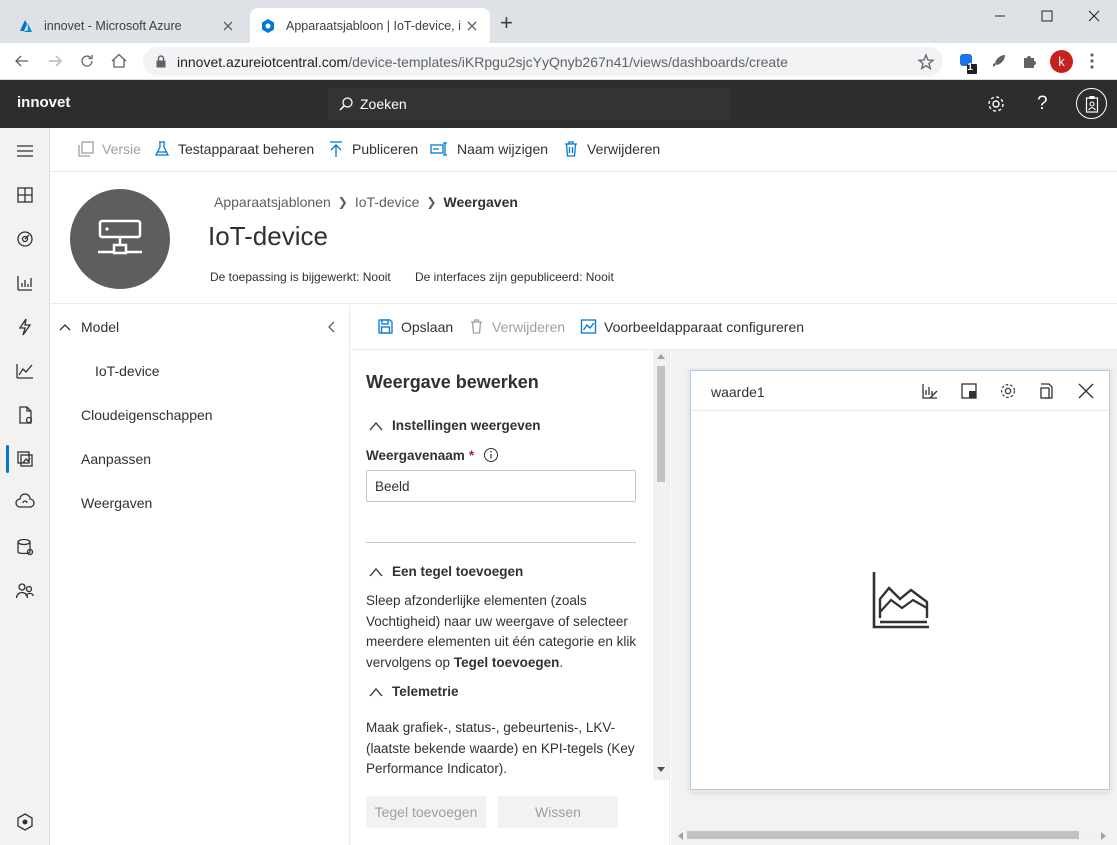 This screenshot has width=1117, height=845. I want to click on rename-button: Naam wijzigen, so click(489, 149).